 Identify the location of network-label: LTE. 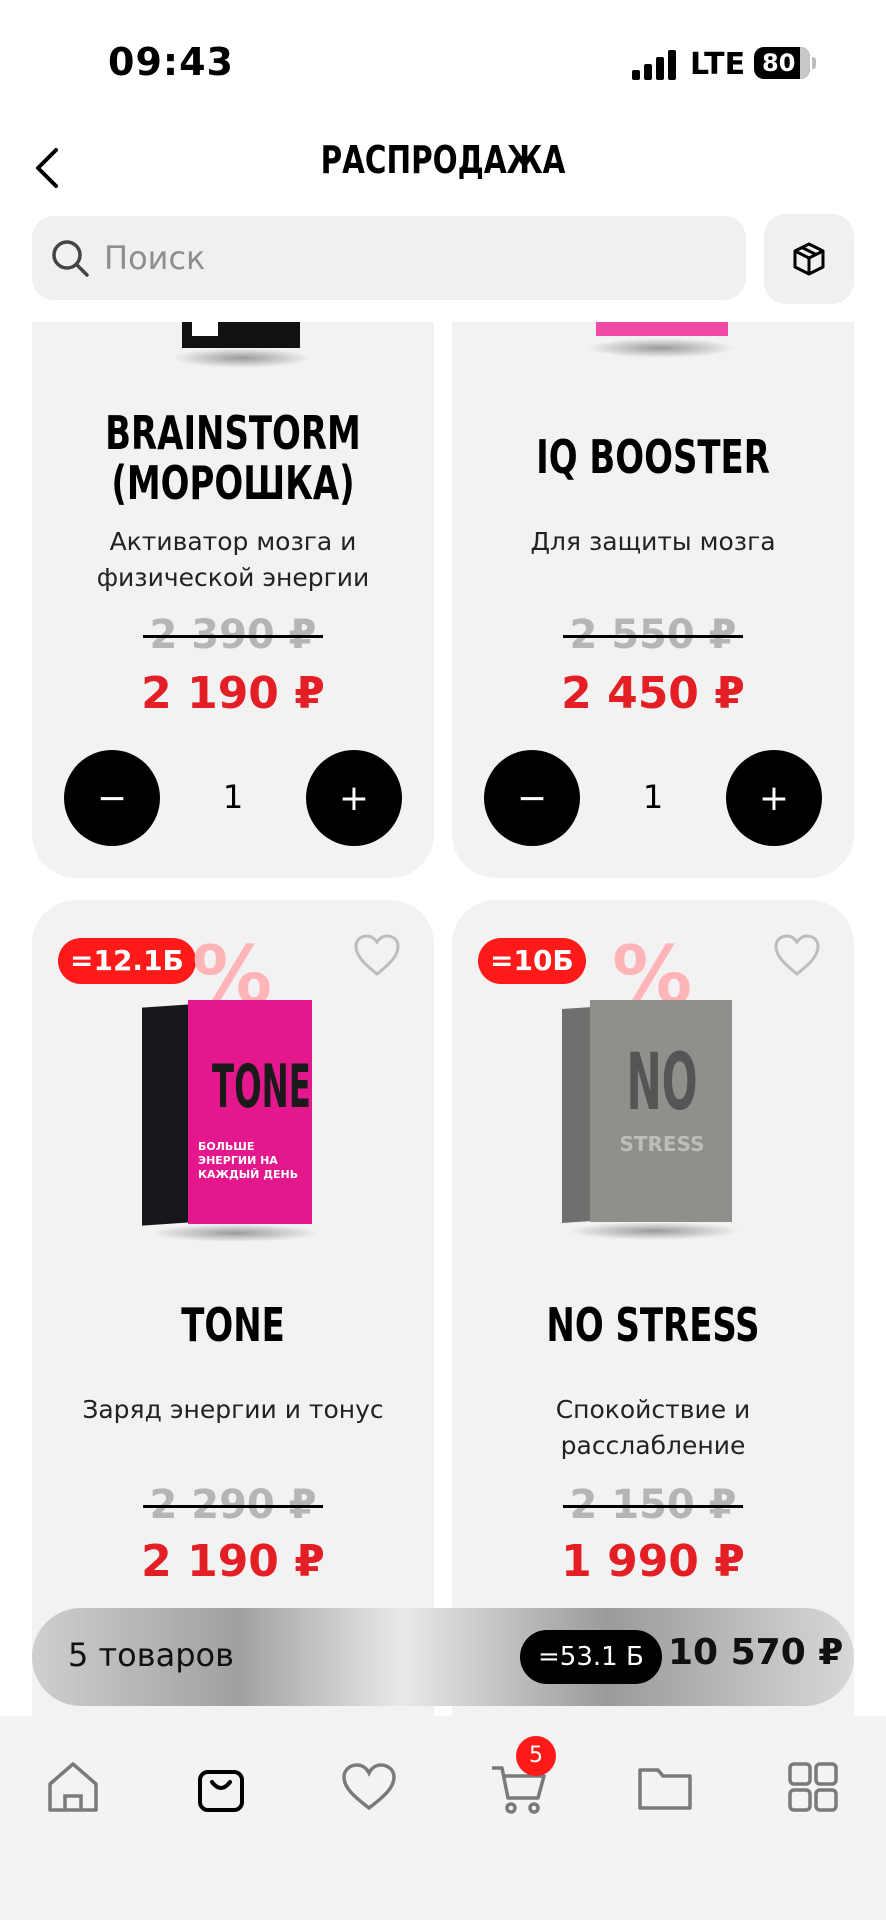
(718, 64).